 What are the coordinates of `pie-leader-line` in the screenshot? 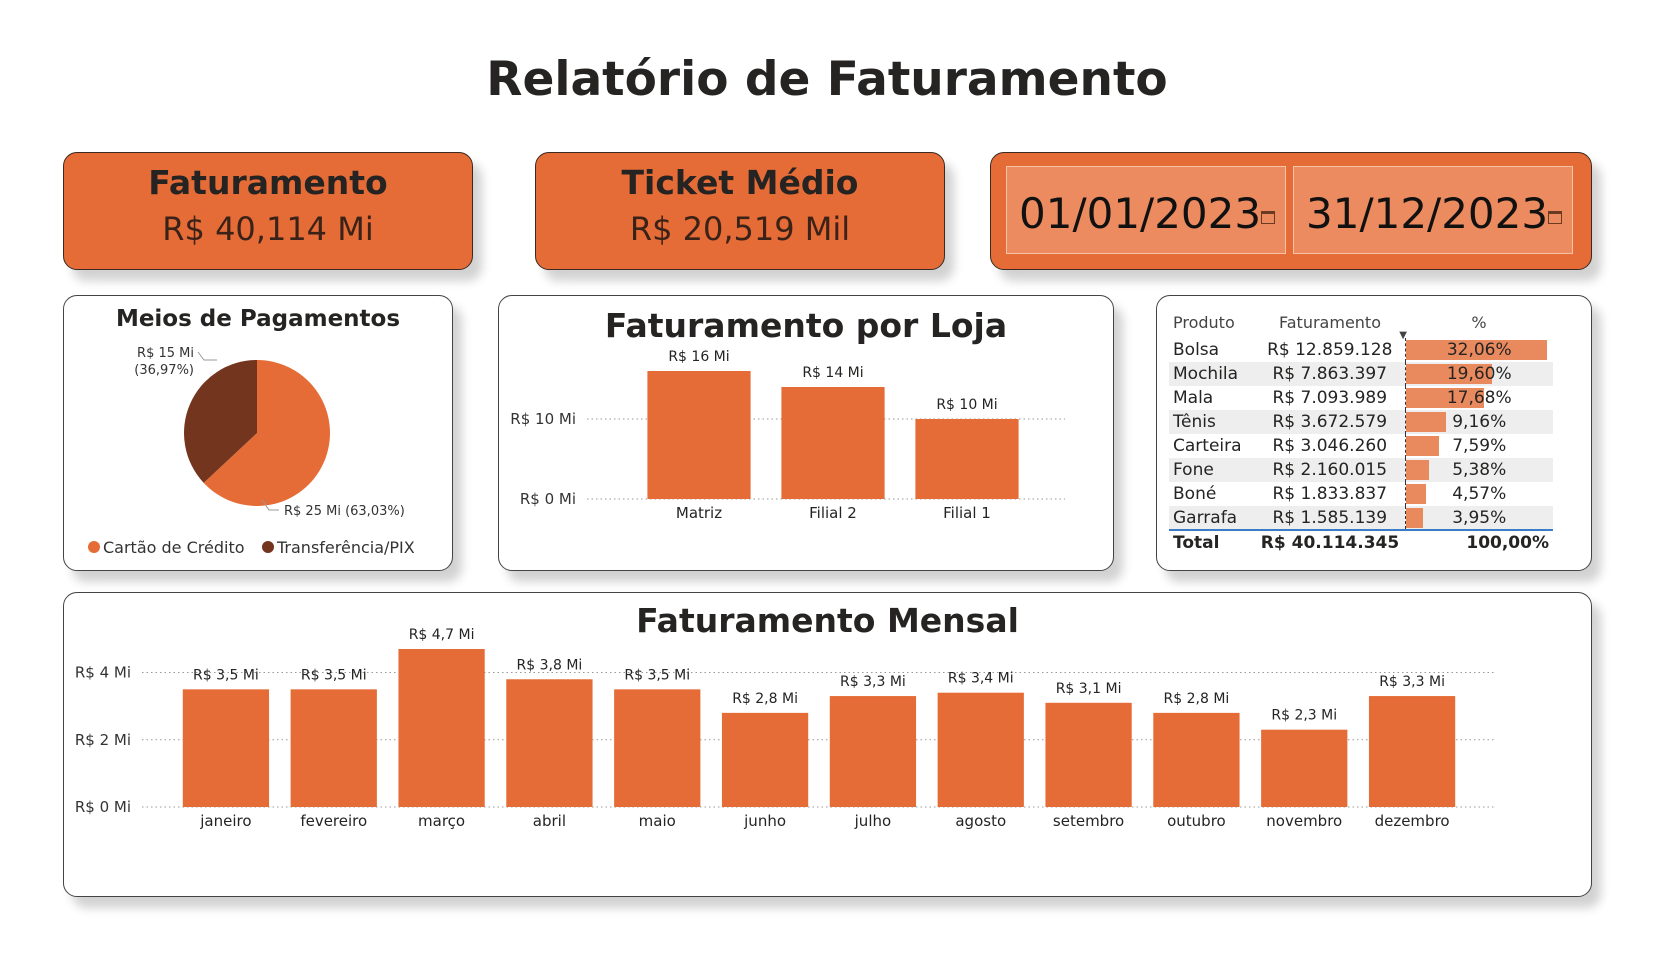 It's located at (207, 356).